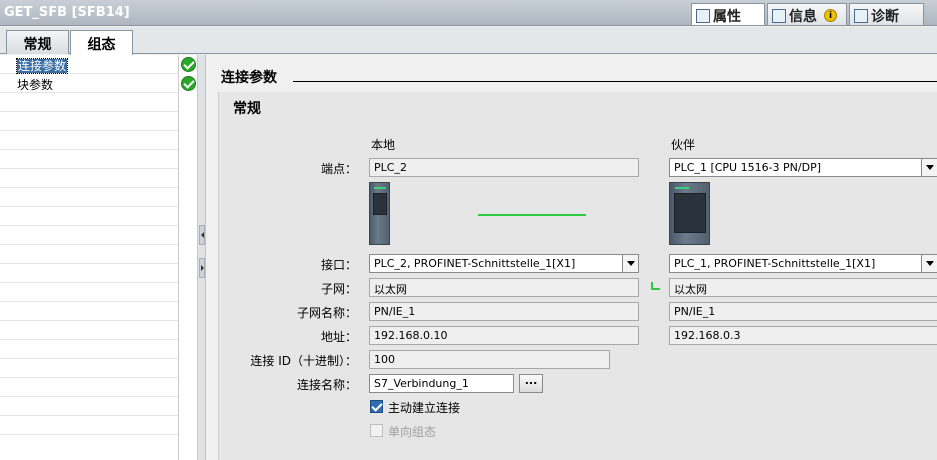  What do you see at coordinates (475, 263) in the screenshot?
I see `local-interface-value: PLC_2, PROFINET-Schnittstelle_1[X1]` at bounding box center [475, 263].